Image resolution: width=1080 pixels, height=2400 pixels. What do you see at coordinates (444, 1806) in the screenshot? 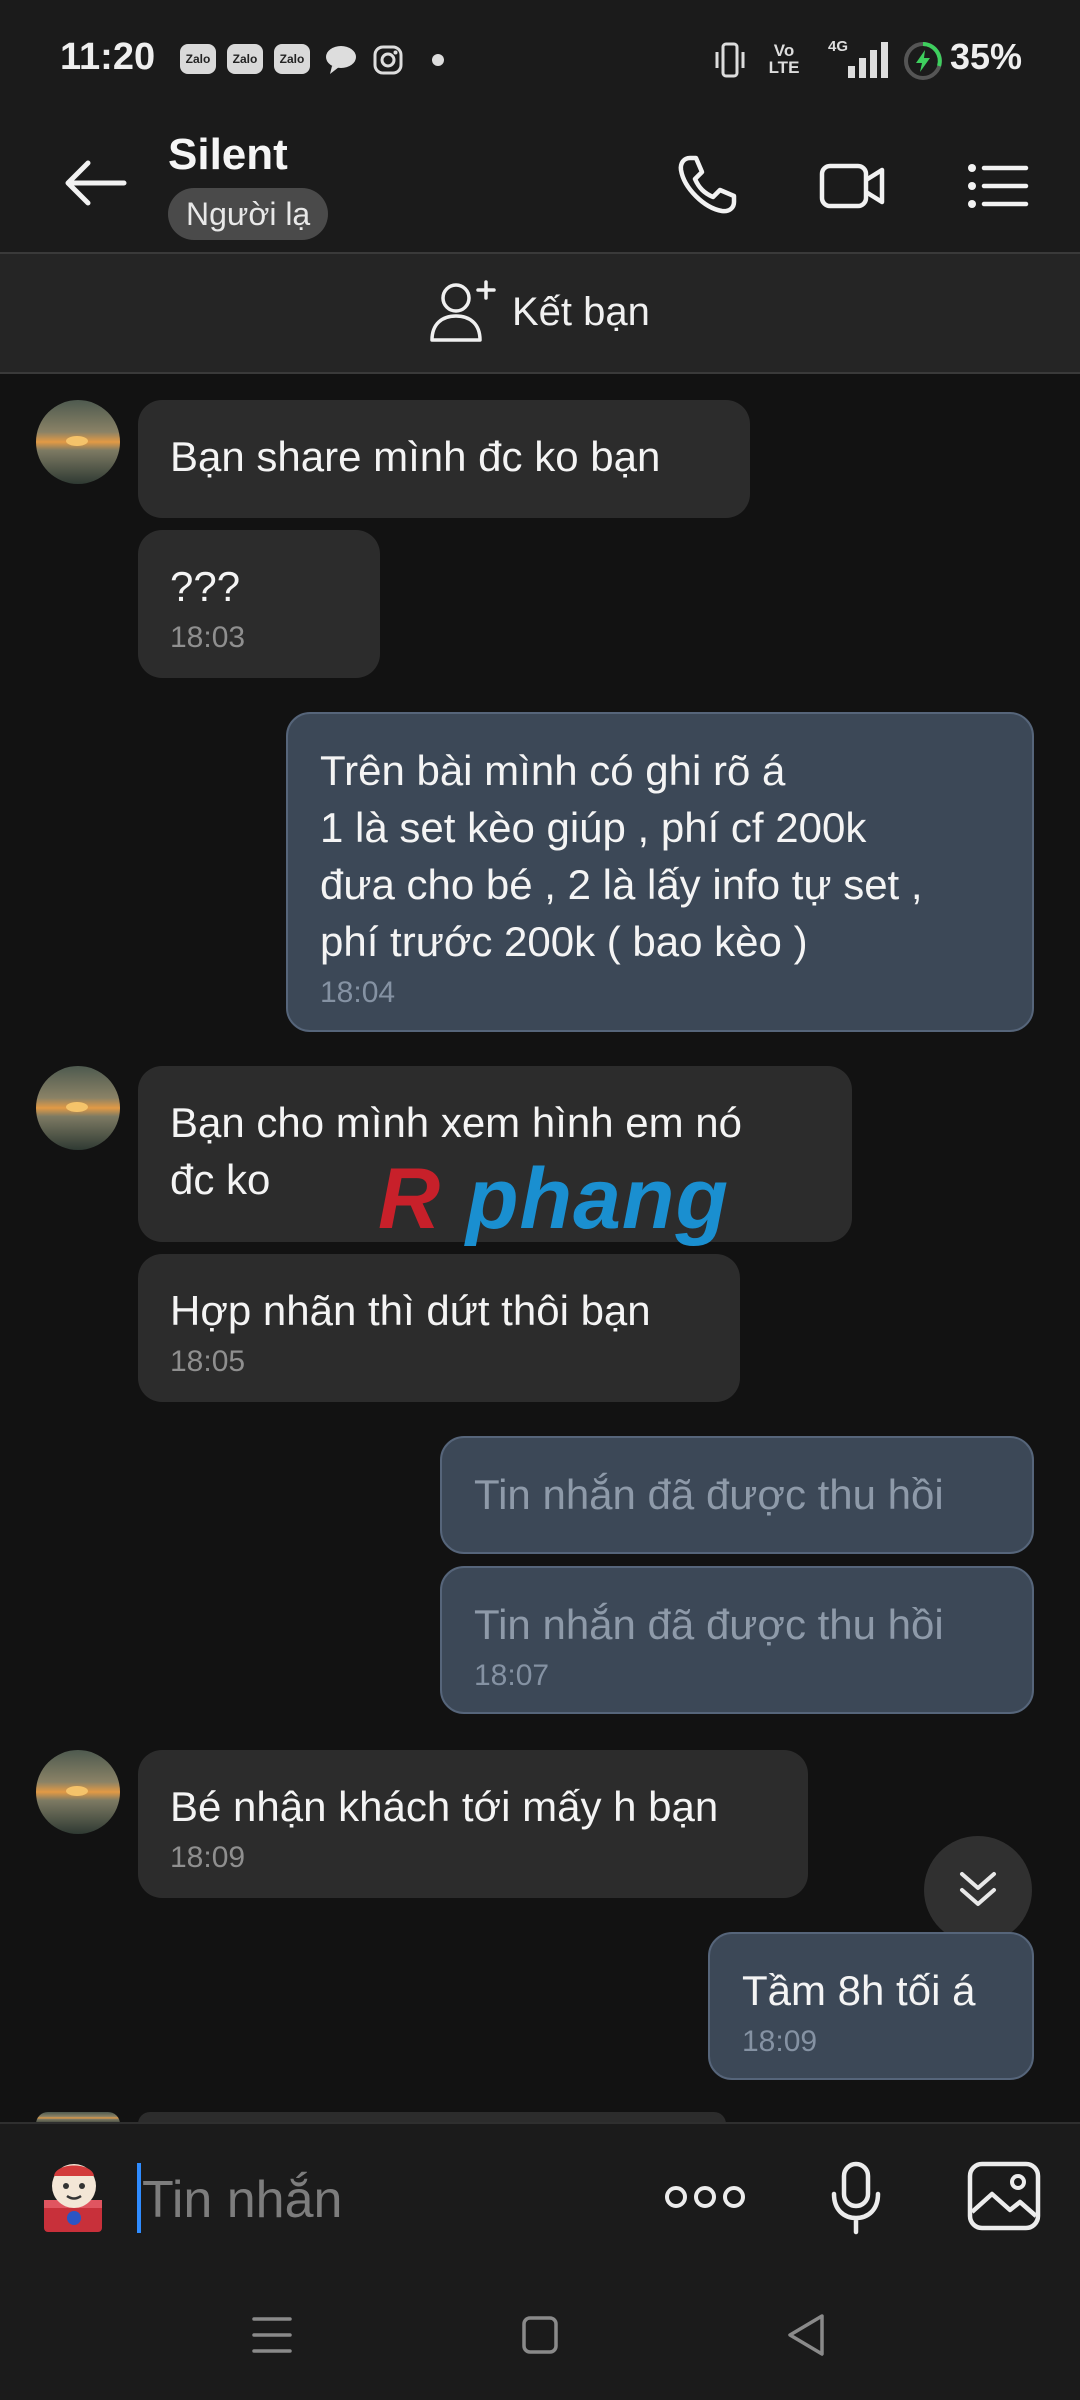
I see `message-text: Bé nhận khách tới mấy h bạn` at bounding box center [444, 1806].